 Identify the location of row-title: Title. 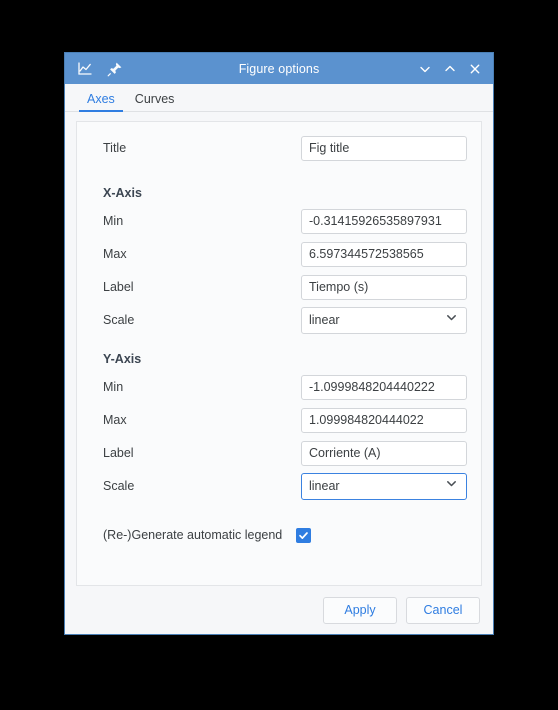
(279, 148).